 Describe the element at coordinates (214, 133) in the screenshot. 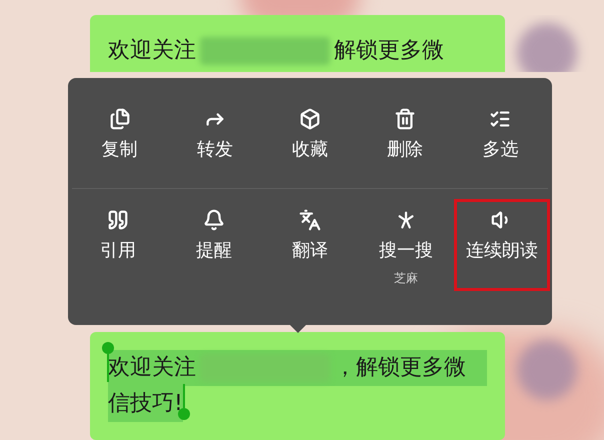

I see `menu-item: 转发` at that location.